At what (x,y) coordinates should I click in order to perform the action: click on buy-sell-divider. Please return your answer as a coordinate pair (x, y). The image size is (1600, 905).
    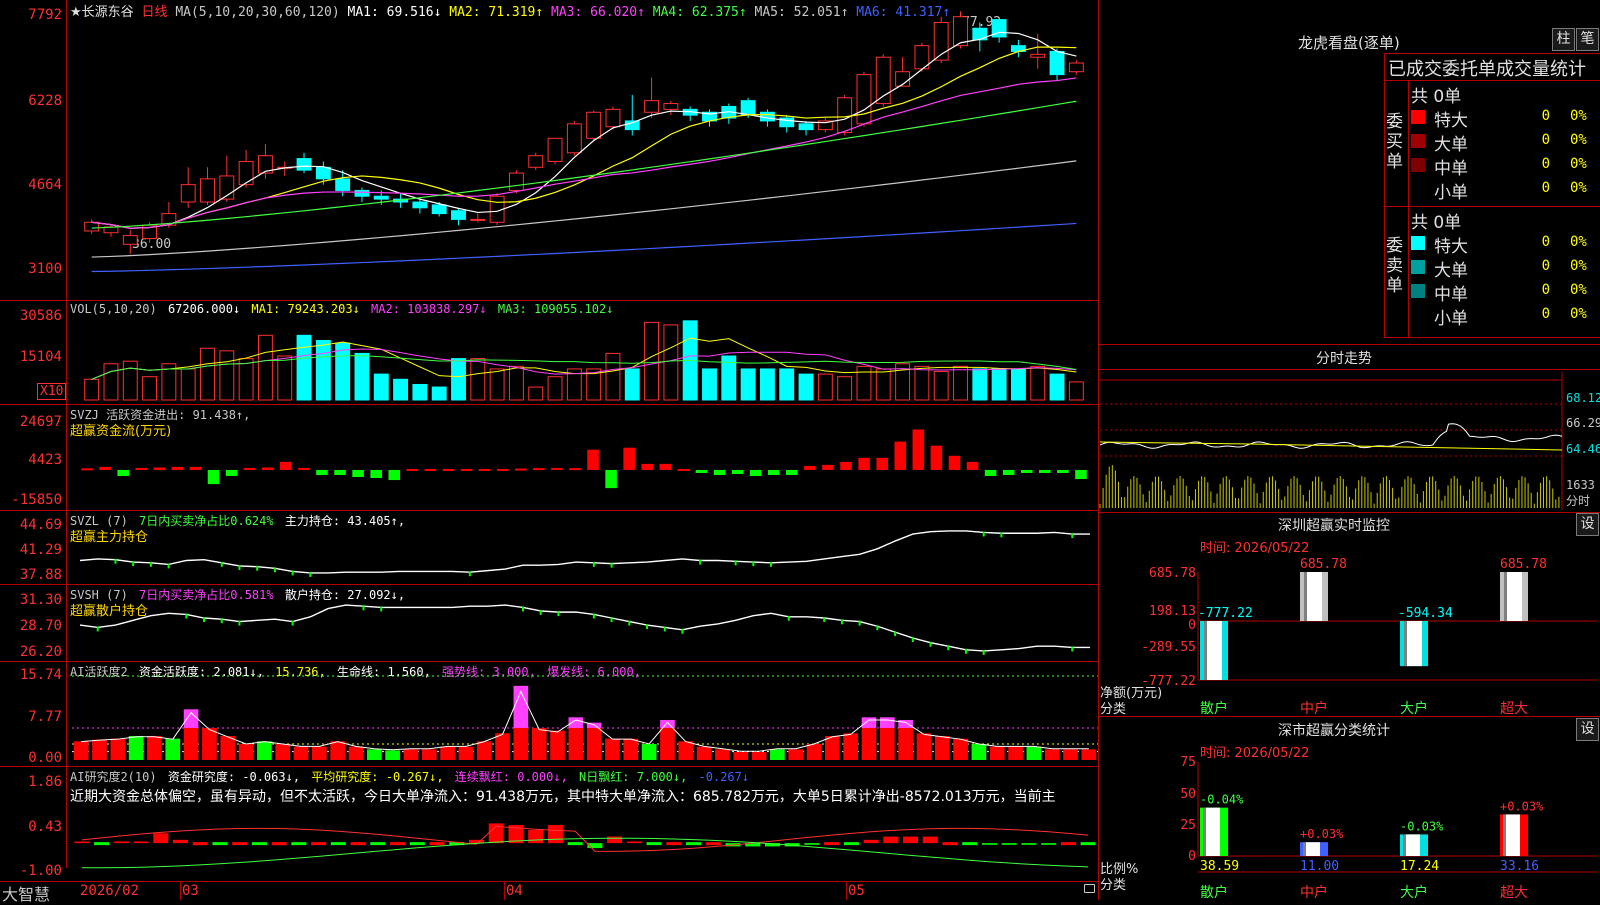
    Looking at the image, I should click on (1492, 206).